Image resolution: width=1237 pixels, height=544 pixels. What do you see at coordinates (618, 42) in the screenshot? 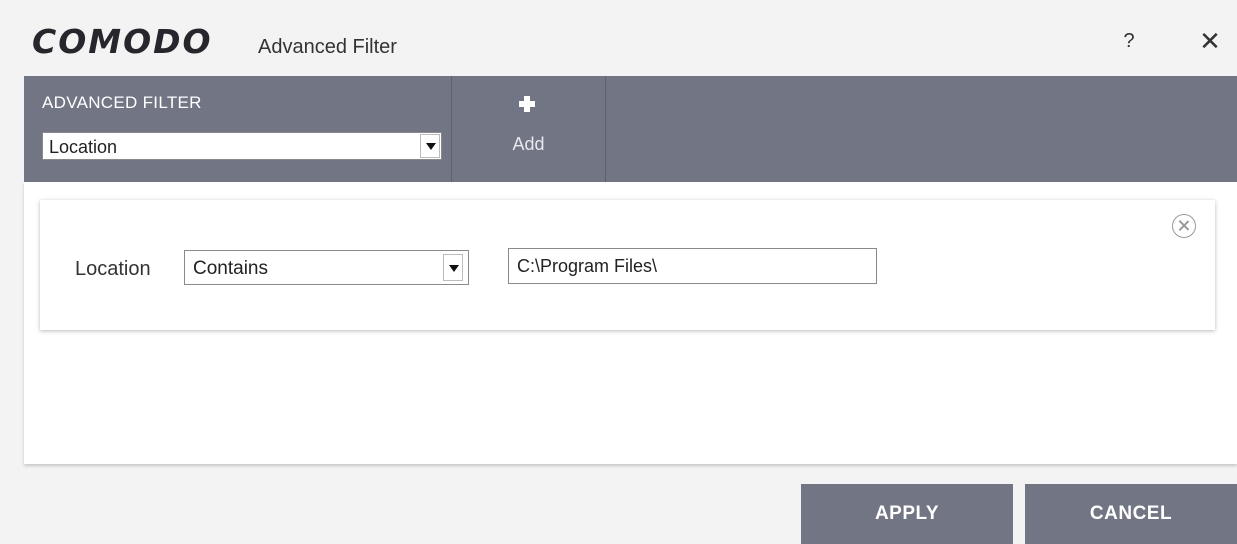
I see `title-bar: COMODO Advanced Filter ? ✕` at bounding box center [618, 42].